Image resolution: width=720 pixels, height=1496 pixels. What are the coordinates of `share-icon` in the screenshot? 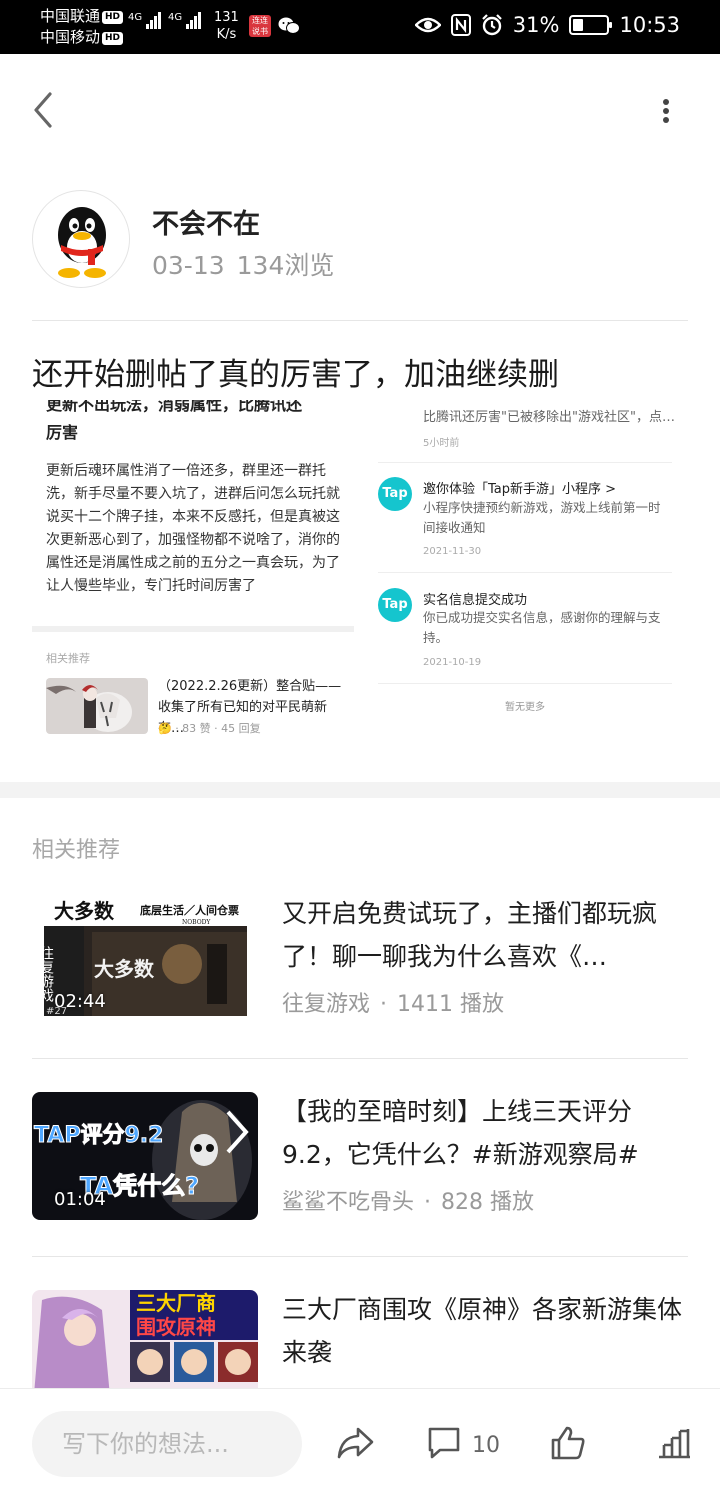 It's located at (355, 1443).